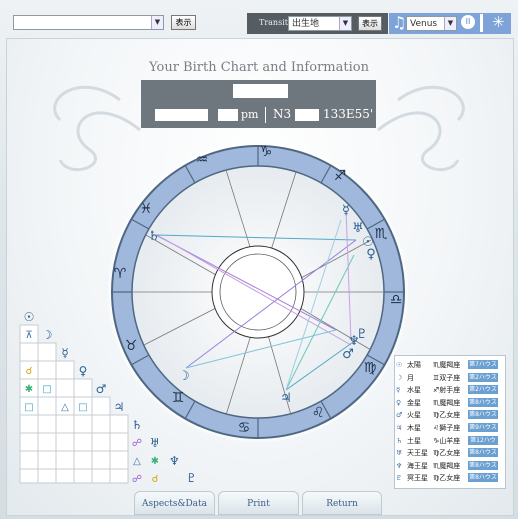 The height and width of the screenshot is (519, 518). I want to click on transit-select: 出生地 ▼, so click(320, 23).